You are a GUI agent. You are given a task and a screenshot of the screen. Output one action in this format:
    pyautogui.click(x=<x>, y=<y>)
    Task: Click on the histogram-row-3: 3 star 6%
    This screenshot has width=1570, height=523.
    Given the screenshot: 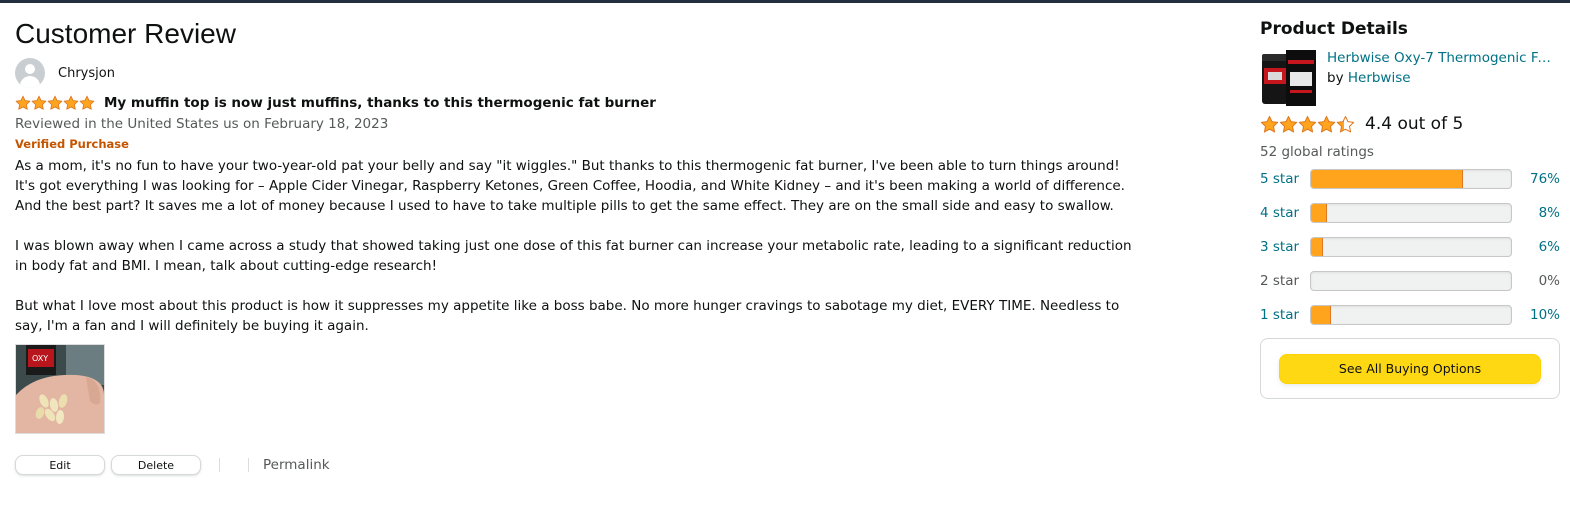 What is the action you would take?
    pyautogui.click(x=1410, y=247)
    